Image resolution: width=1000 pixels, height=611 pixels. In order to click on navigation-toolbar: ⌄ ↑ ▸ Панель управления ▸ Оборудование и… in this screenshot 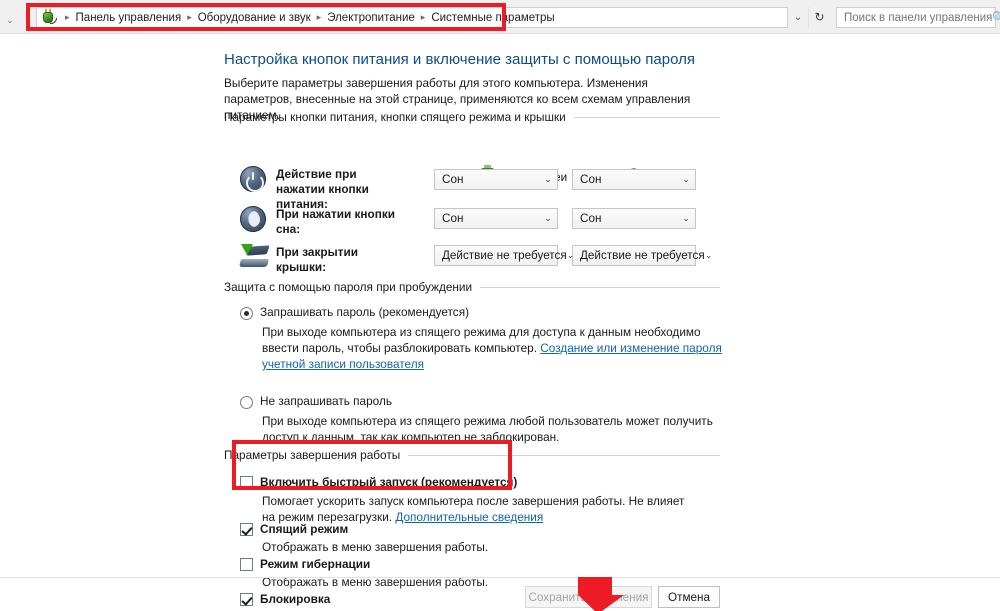, I will do `click(500, 17)`.